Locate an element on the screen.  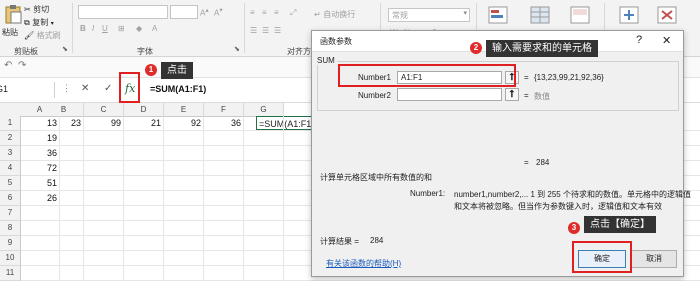
number1-equals: = is located at coordinates (526, 77).